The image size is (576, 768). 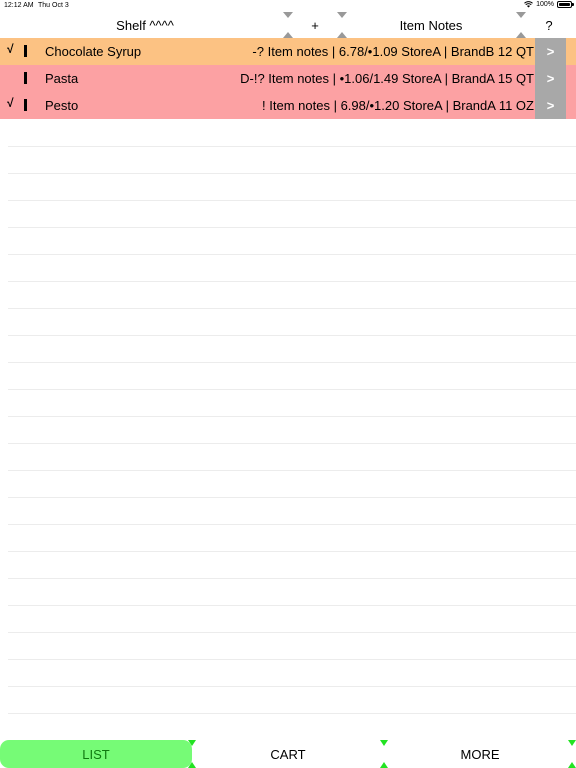 I want to click on item-name: Pesto, so click(x=62, y=105).